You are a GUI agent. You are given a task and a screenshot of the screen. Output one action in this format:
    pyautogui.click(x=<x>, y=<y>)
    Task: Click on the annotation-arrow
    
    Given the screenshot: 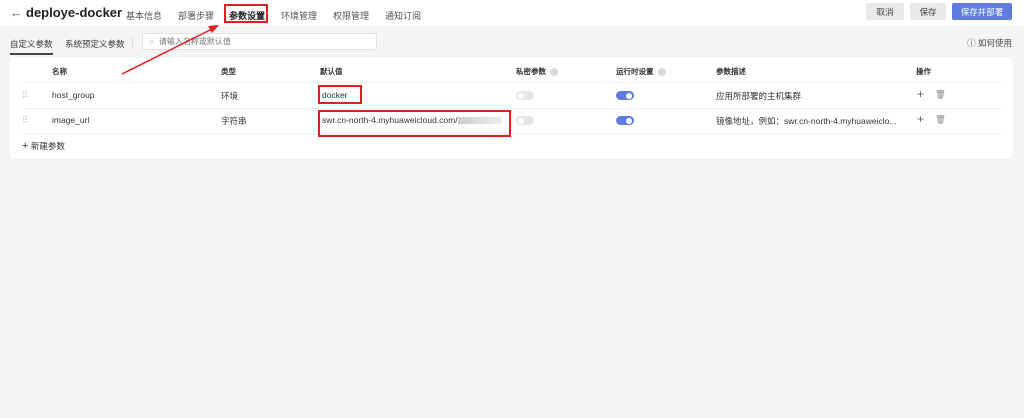 What is the action you would take?
    pyautogui.click(x=170, y=50)
    